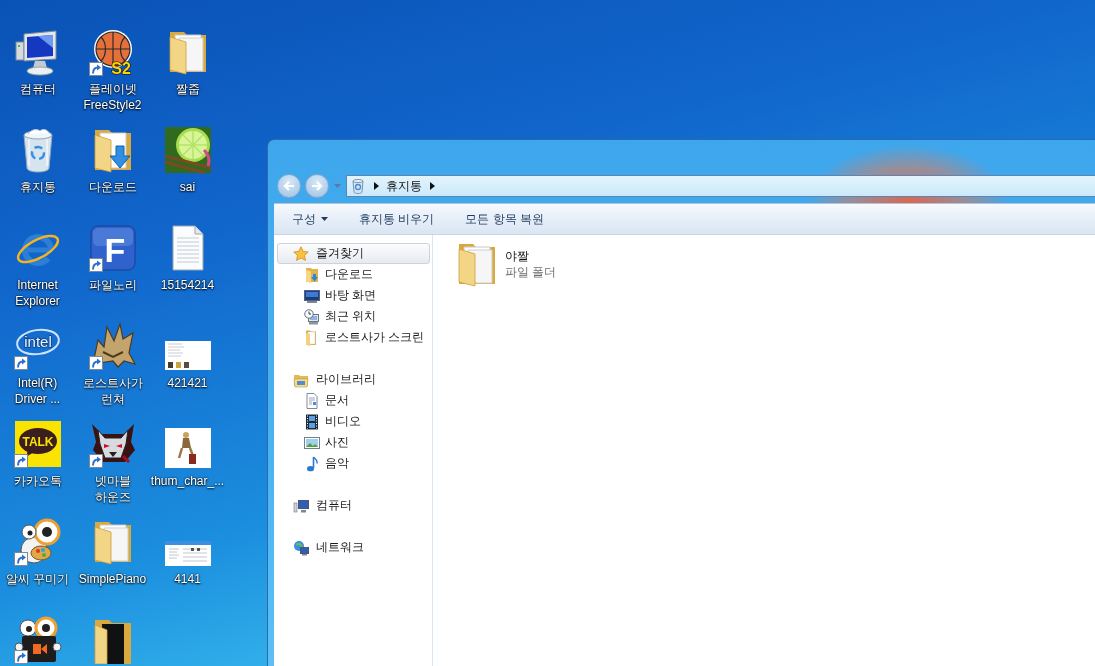 The width and height of the screenshot is (1095, 666). I want to click on icon-label: 파일노리, so click(112, 285).